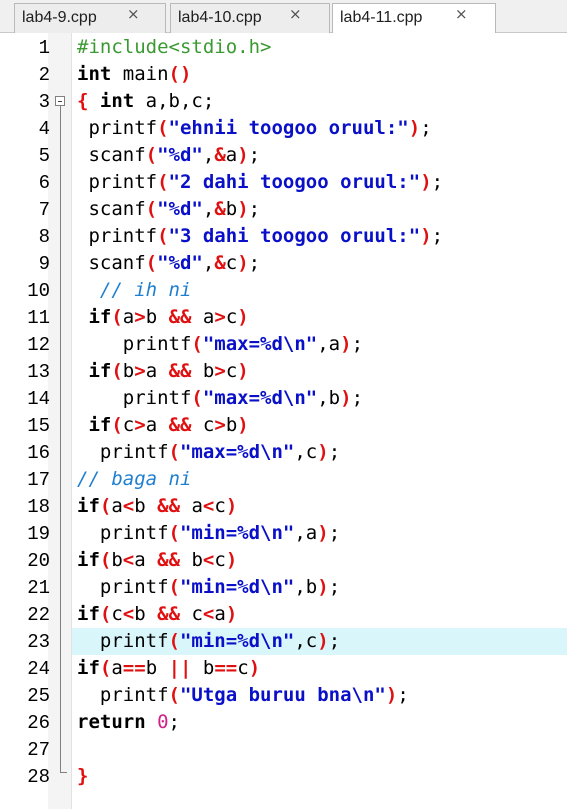 This screenshot has width=567, height=809. What do you see at coordinates (283, 47) in the screenshot?
I see `code-line: 1 #include<stdio.h>` at bounding box center [283, 47].